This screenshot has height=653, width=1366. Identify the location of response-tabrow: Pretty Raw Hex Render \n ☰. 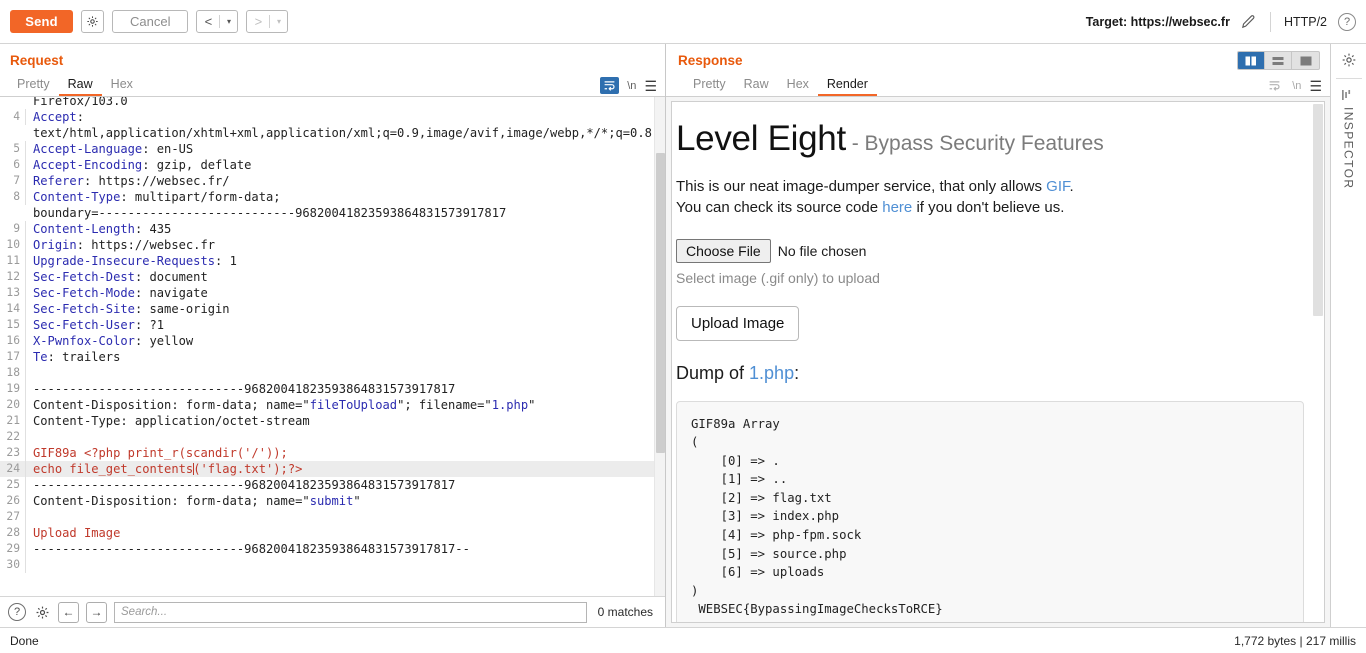
(998, 85).